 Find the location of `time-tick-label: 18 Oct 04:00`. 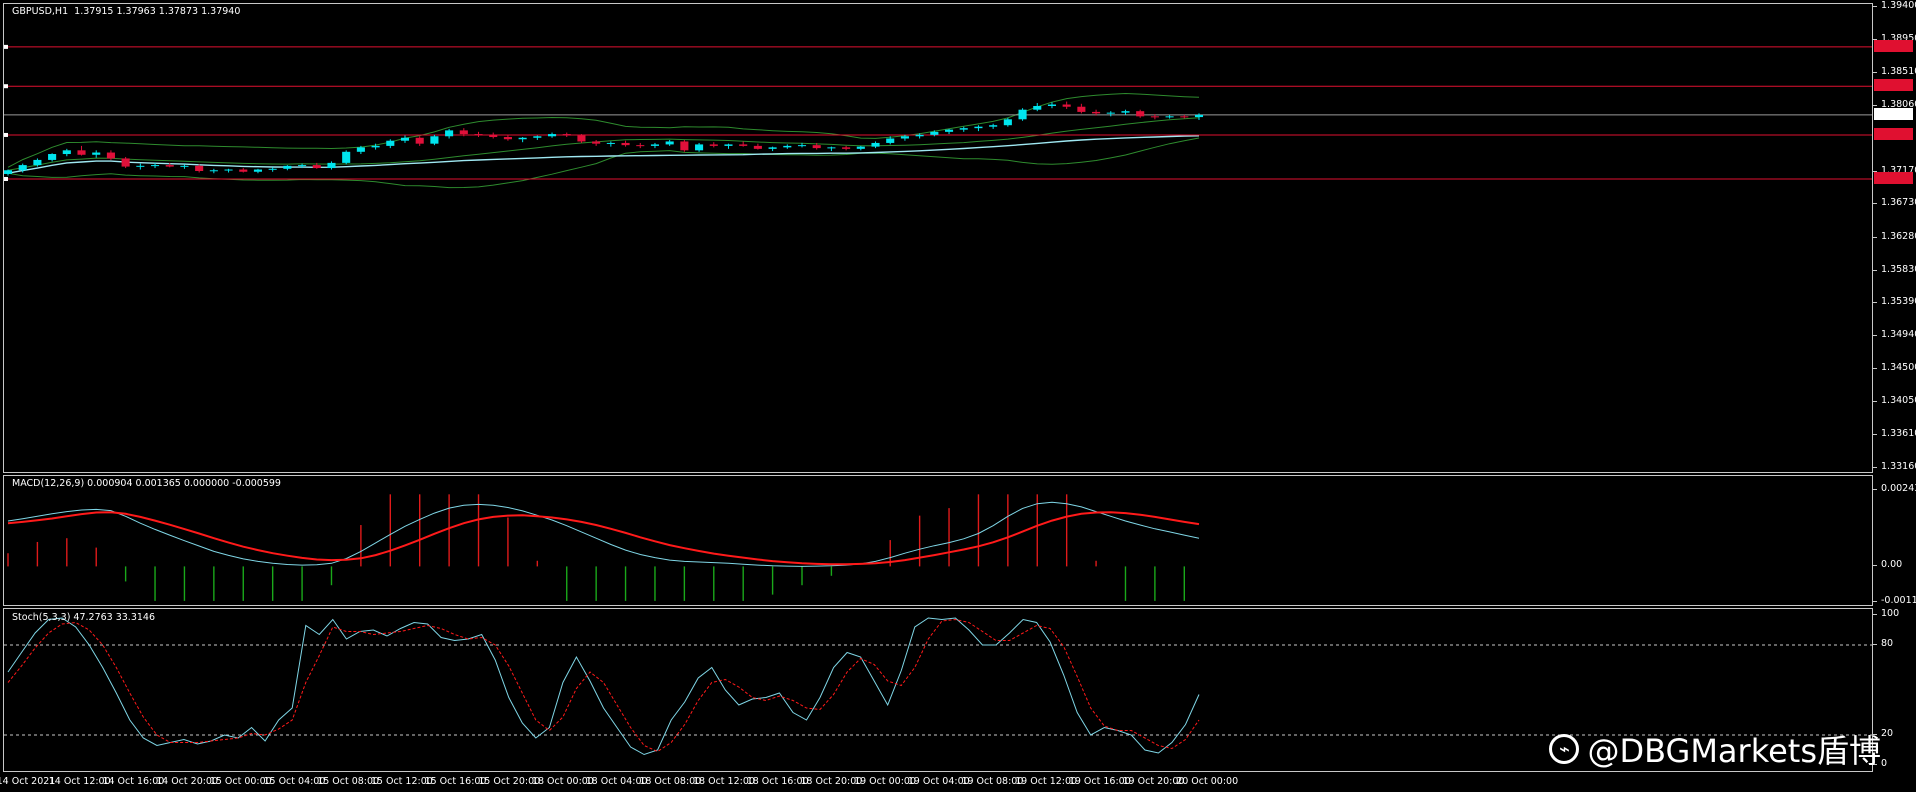

time-tick-label: 18 Oct 04:00 is located at coordinates (616, 781).